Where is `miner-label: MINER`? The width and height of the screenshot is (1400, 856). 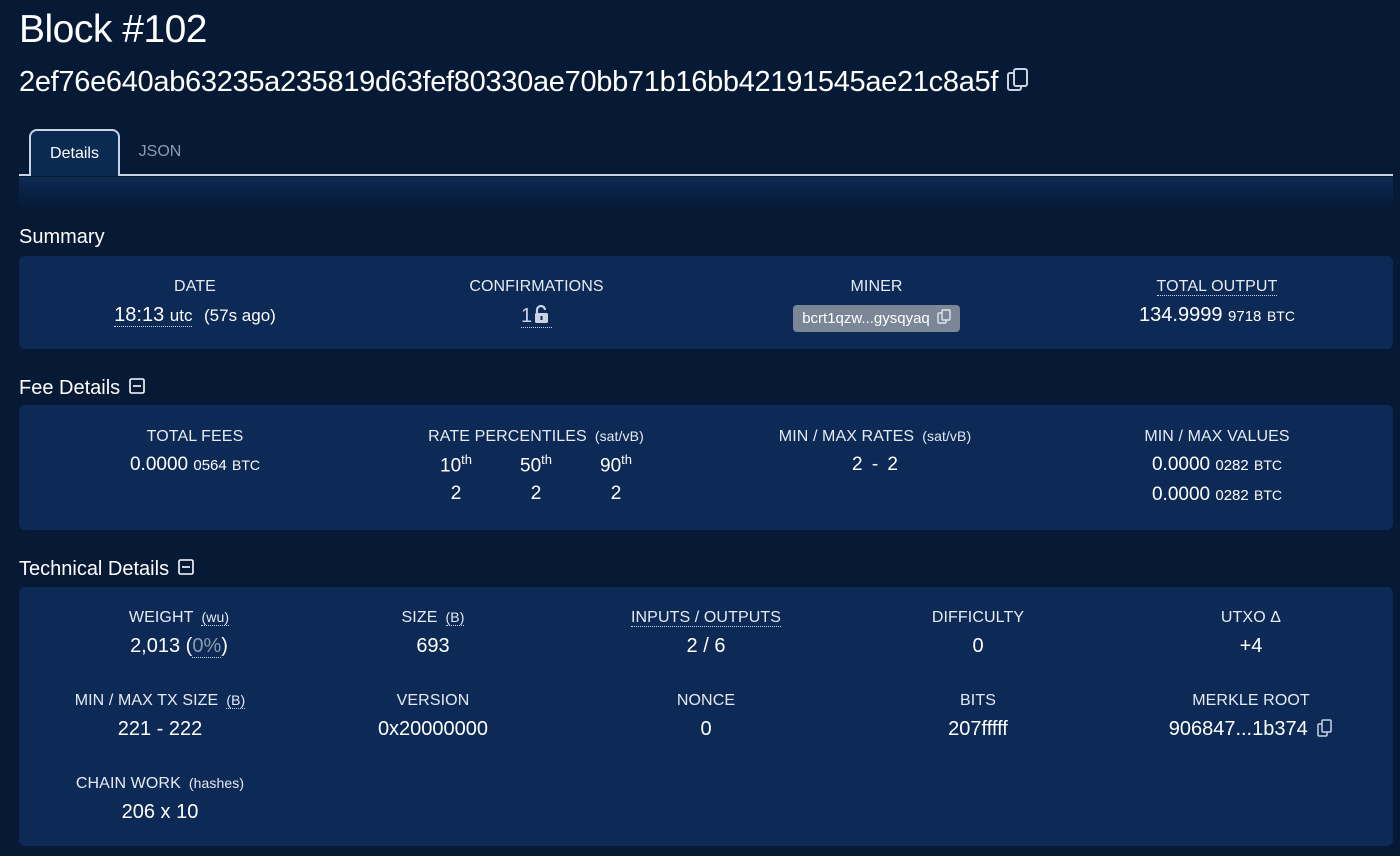
miner-label: MINER is located at coordinates (876, 286).